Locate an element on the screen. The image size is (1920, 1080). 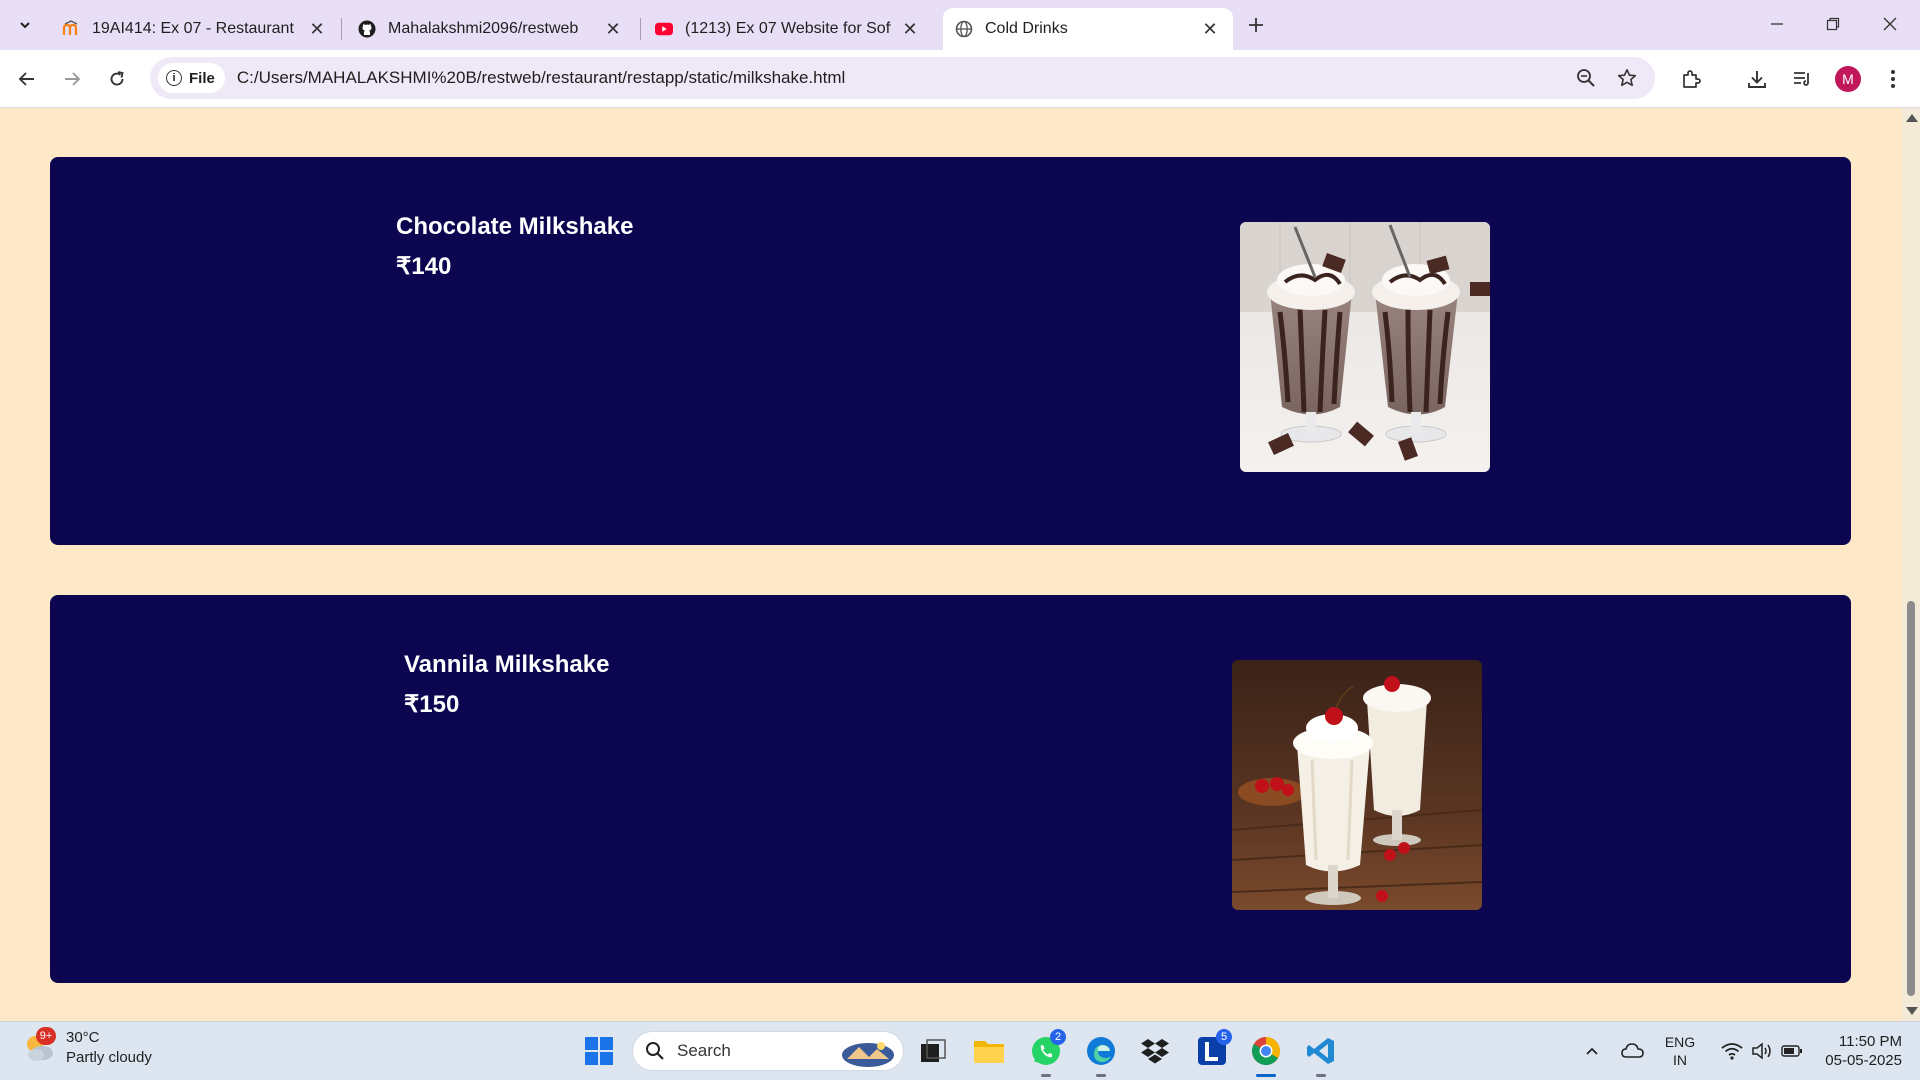
downloads-button is located at coordinates (1757, 79).